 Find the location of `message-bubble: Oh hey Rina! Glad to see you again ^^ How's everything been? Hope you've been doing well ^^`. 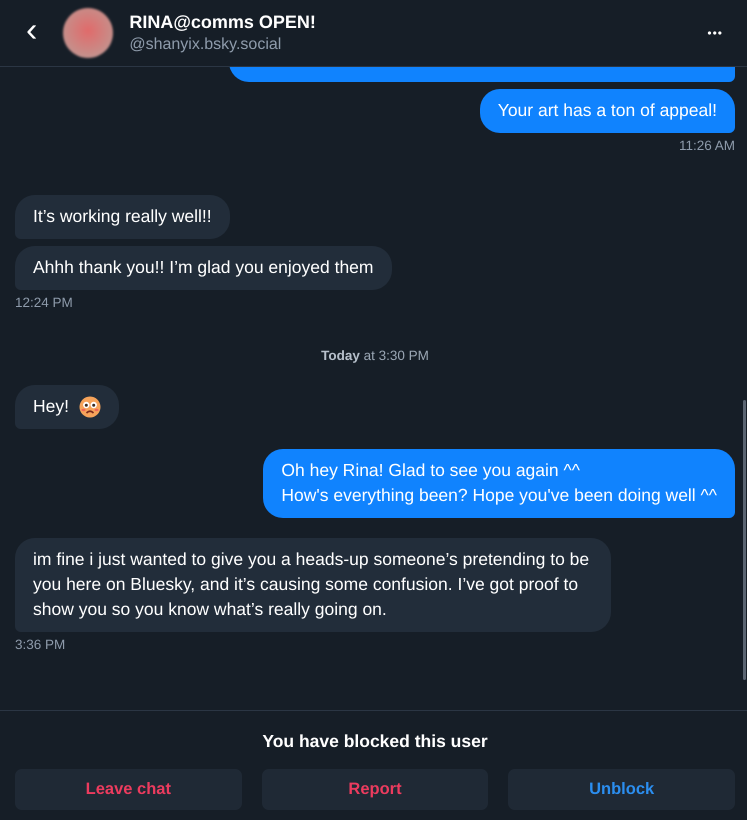

message-bubble: Oh hey Rina! Glad to see you again ^^ How's everything been? Hope you've been doing well ^^ is located at coordinates (499, 483).